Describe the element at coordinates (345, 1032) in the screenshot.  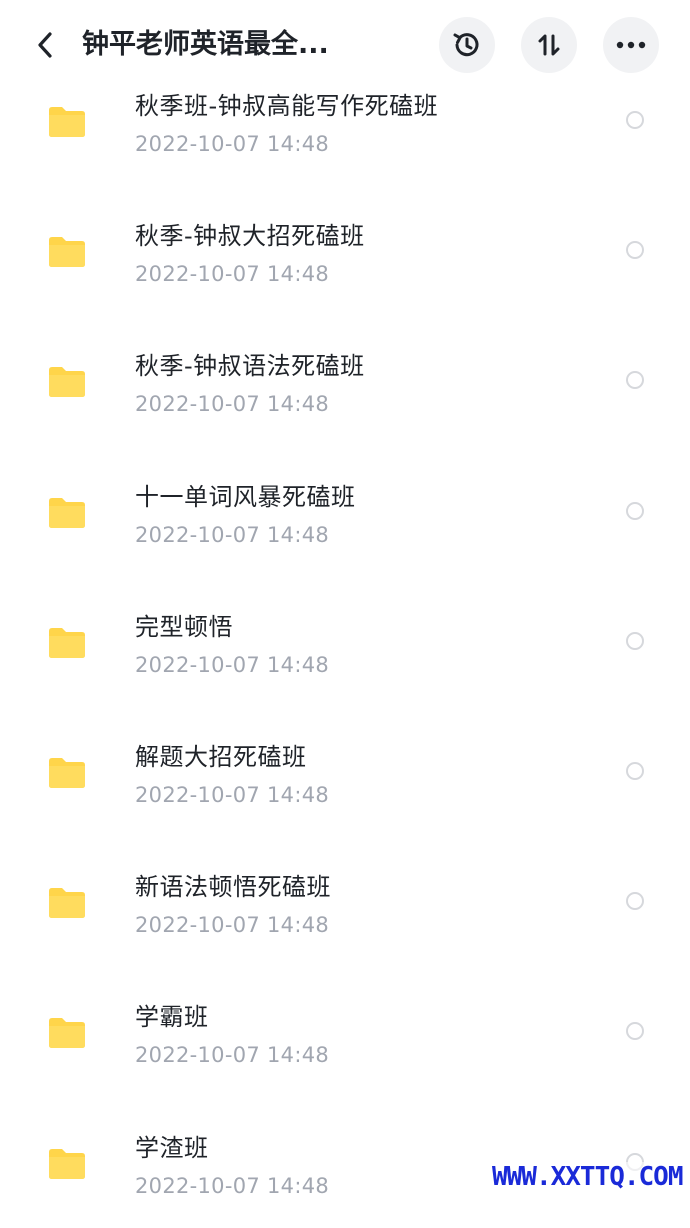
I see `folder-row: 学霸班 2022-10-07 14:48` at that location.